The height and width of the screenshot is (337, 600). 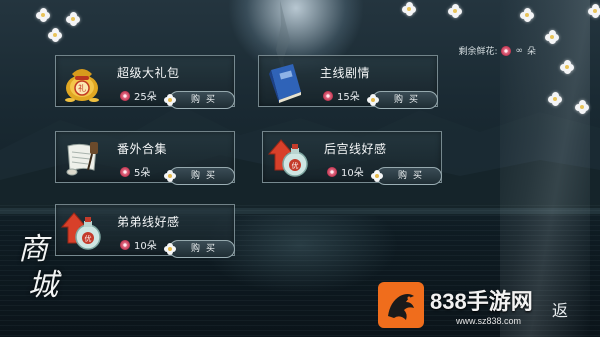 I want to click on shop-title: 商 城, so click(x=41, y=268).